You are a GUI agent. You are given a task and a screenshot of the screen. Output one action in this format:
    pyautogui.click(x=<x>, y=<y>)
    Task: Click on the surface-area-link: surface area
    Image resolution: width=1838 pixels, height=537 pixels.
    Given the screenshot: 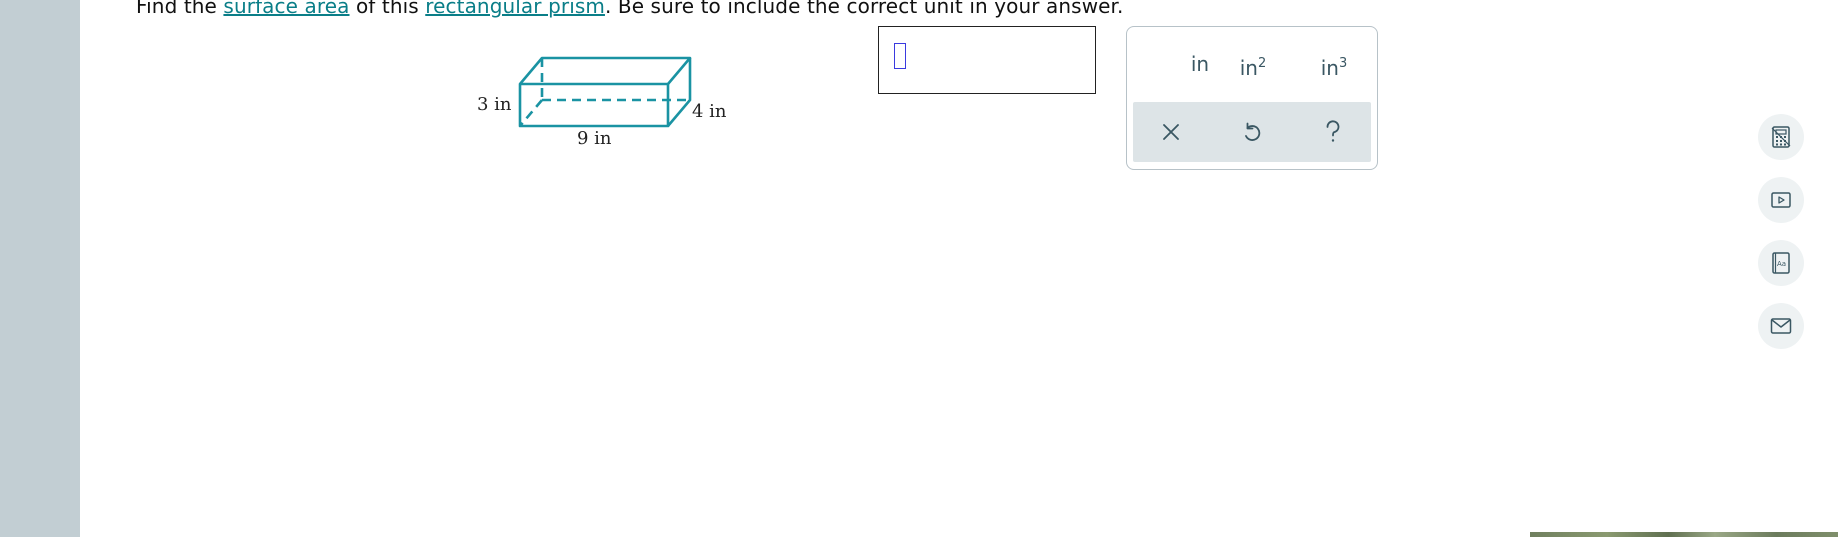 What is the action you would take?
    pyautogui.click(x=286, y=9)
    